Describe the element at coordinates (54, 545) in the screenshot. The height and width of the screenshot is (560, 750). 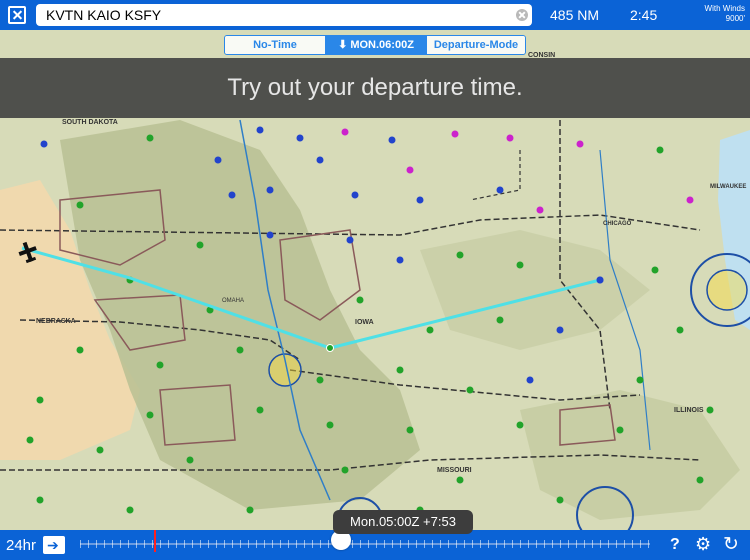
I see `forward-arrow-icon` at that location.